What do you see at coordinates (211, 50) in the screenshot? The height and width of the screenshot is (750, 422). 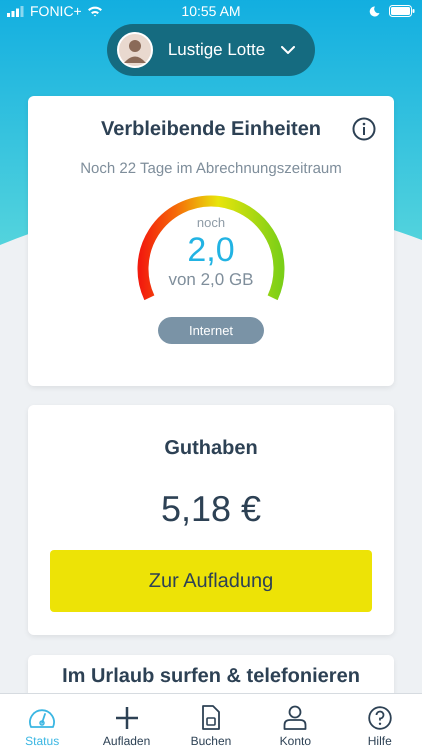 I see `profile-switcher: Lustige Lotte` at bounding box center [211, 50].